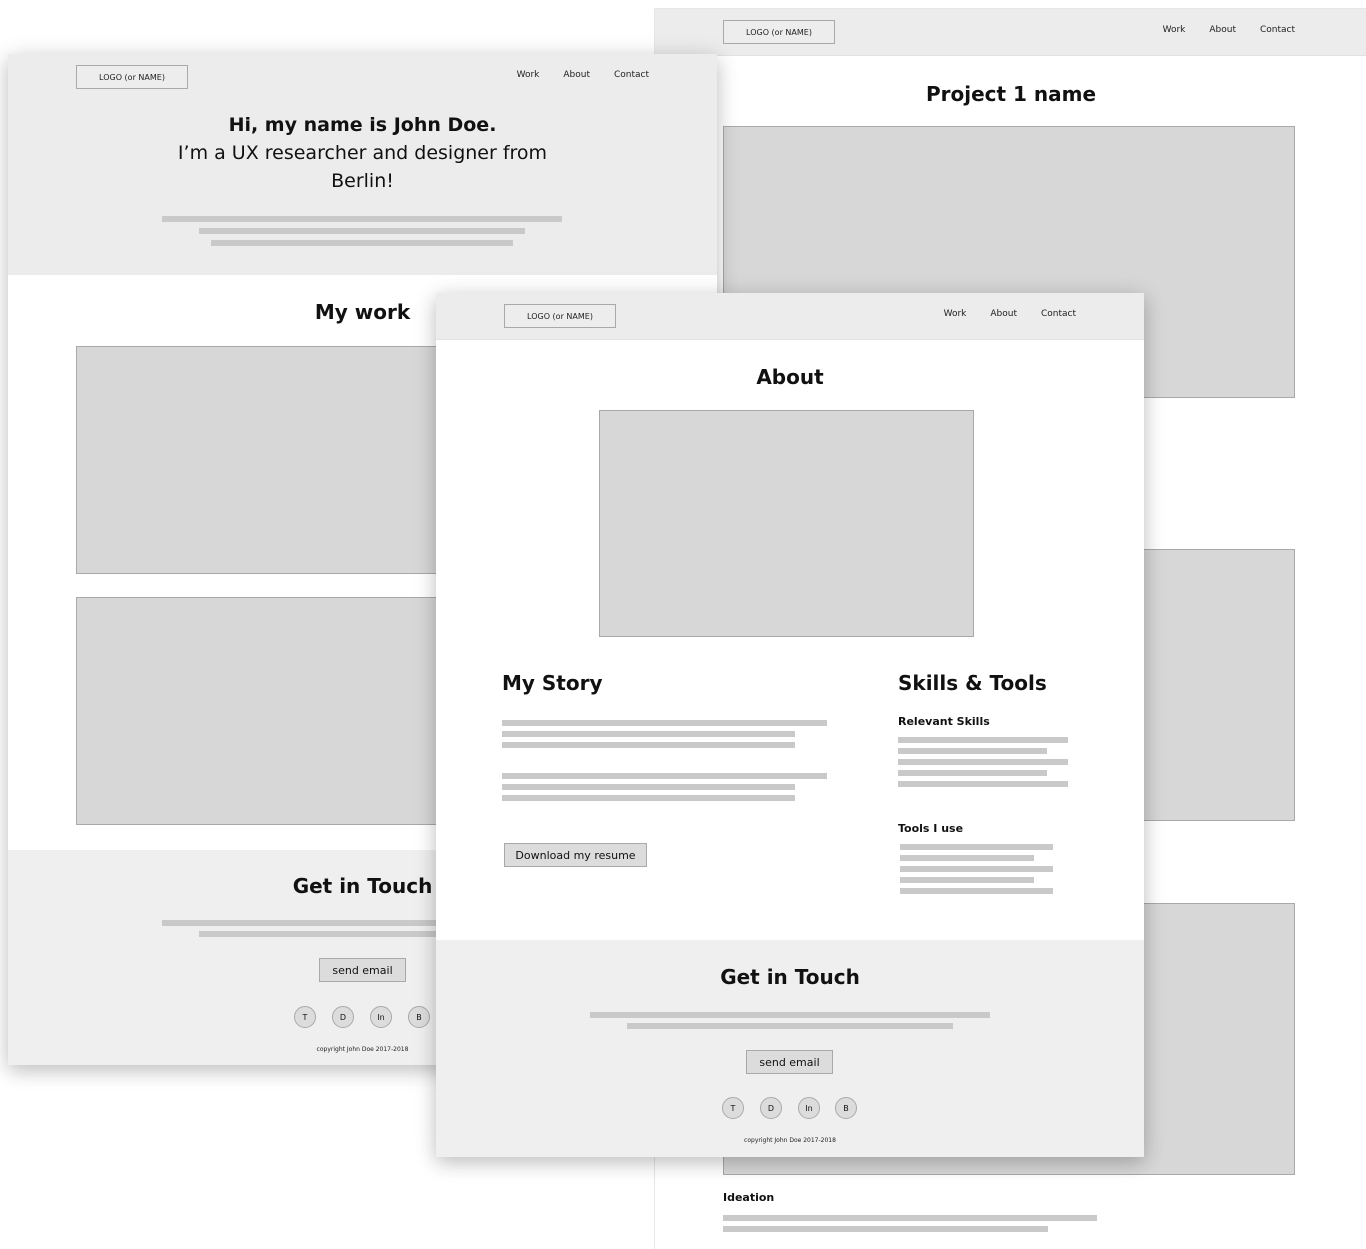 This screenshot has width=1366, height=1249. What do you see at coordinates (790, 316) in the screenshot?
I see `about-nav: LOGO (or NAME) Work About Contact` at bounding box center [790, 316].